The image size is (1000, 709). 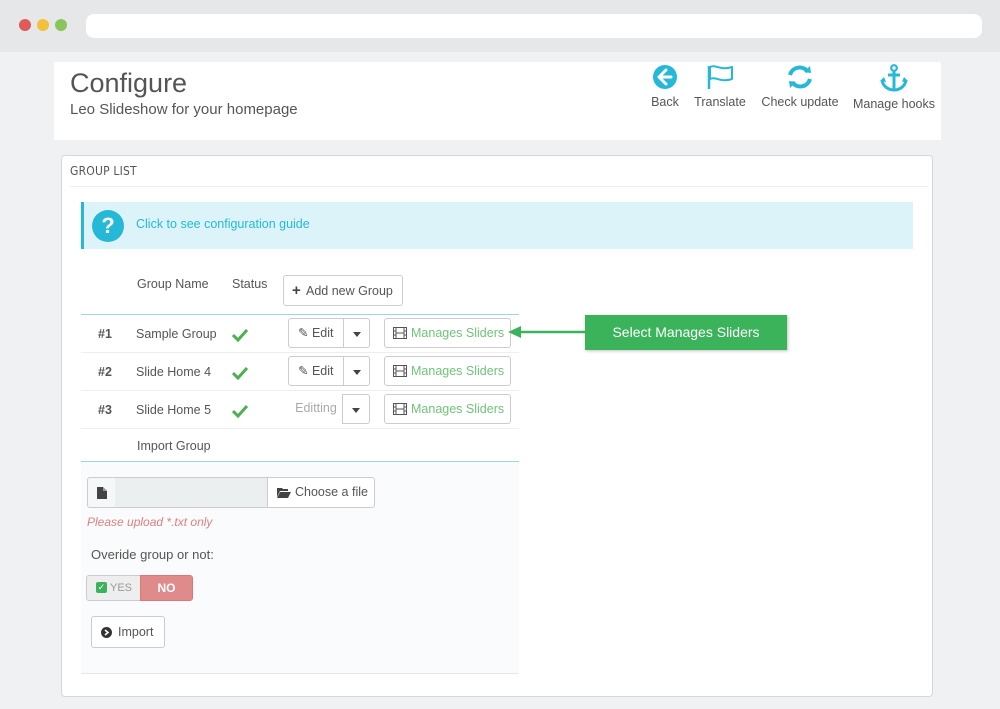 What do you see at coordinates (349, 291) in the screenshot?
I see `add-new-group-label: Add new Group` at bounding box center [349, 291].